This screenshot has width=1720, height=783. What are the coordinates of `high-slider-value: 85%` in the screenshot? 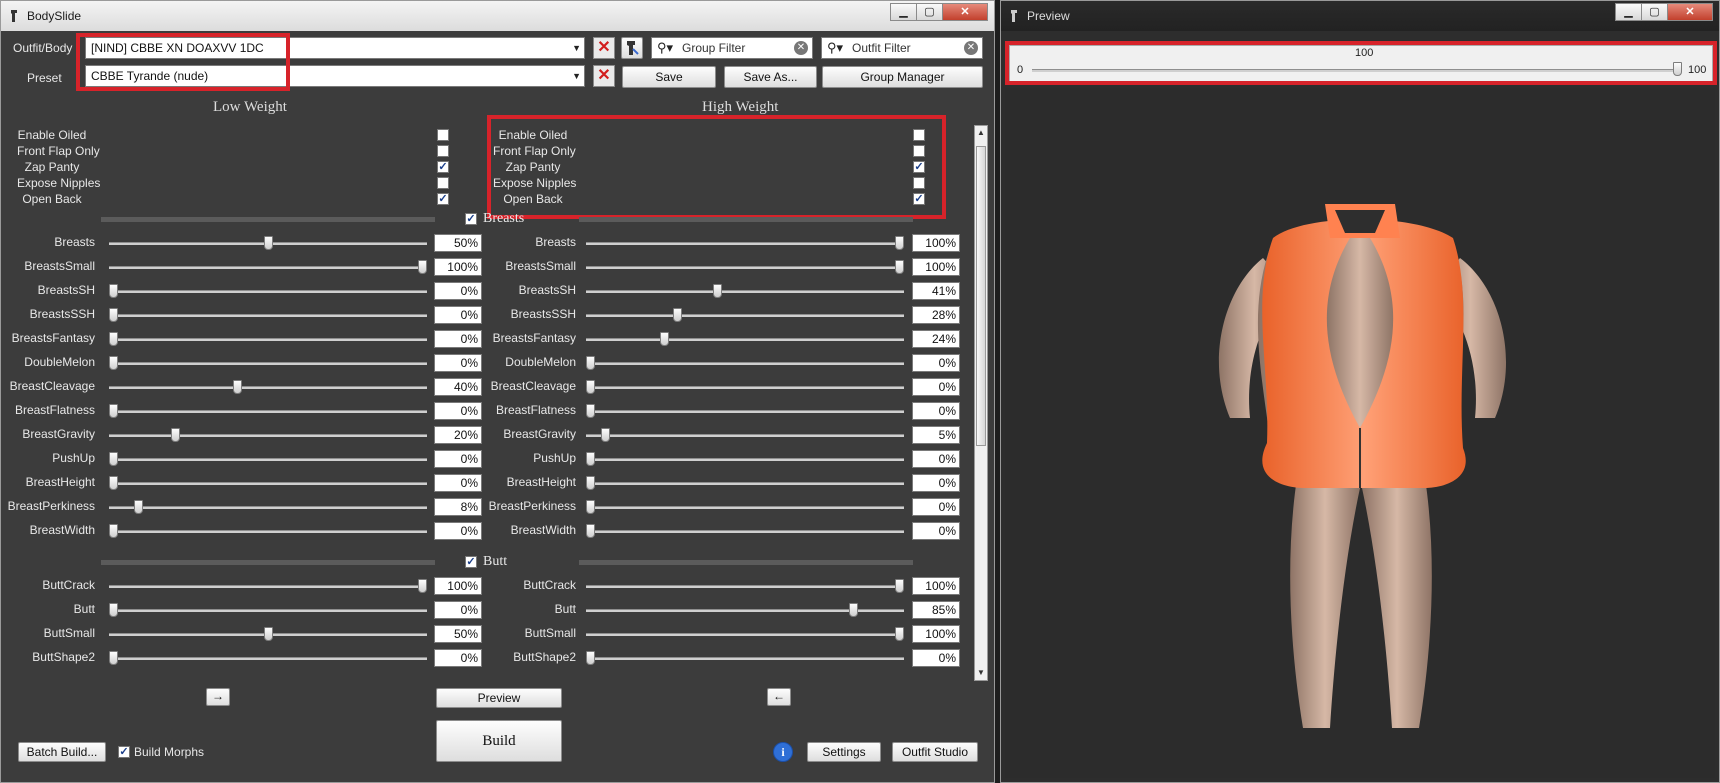 It's located at (936, 610).